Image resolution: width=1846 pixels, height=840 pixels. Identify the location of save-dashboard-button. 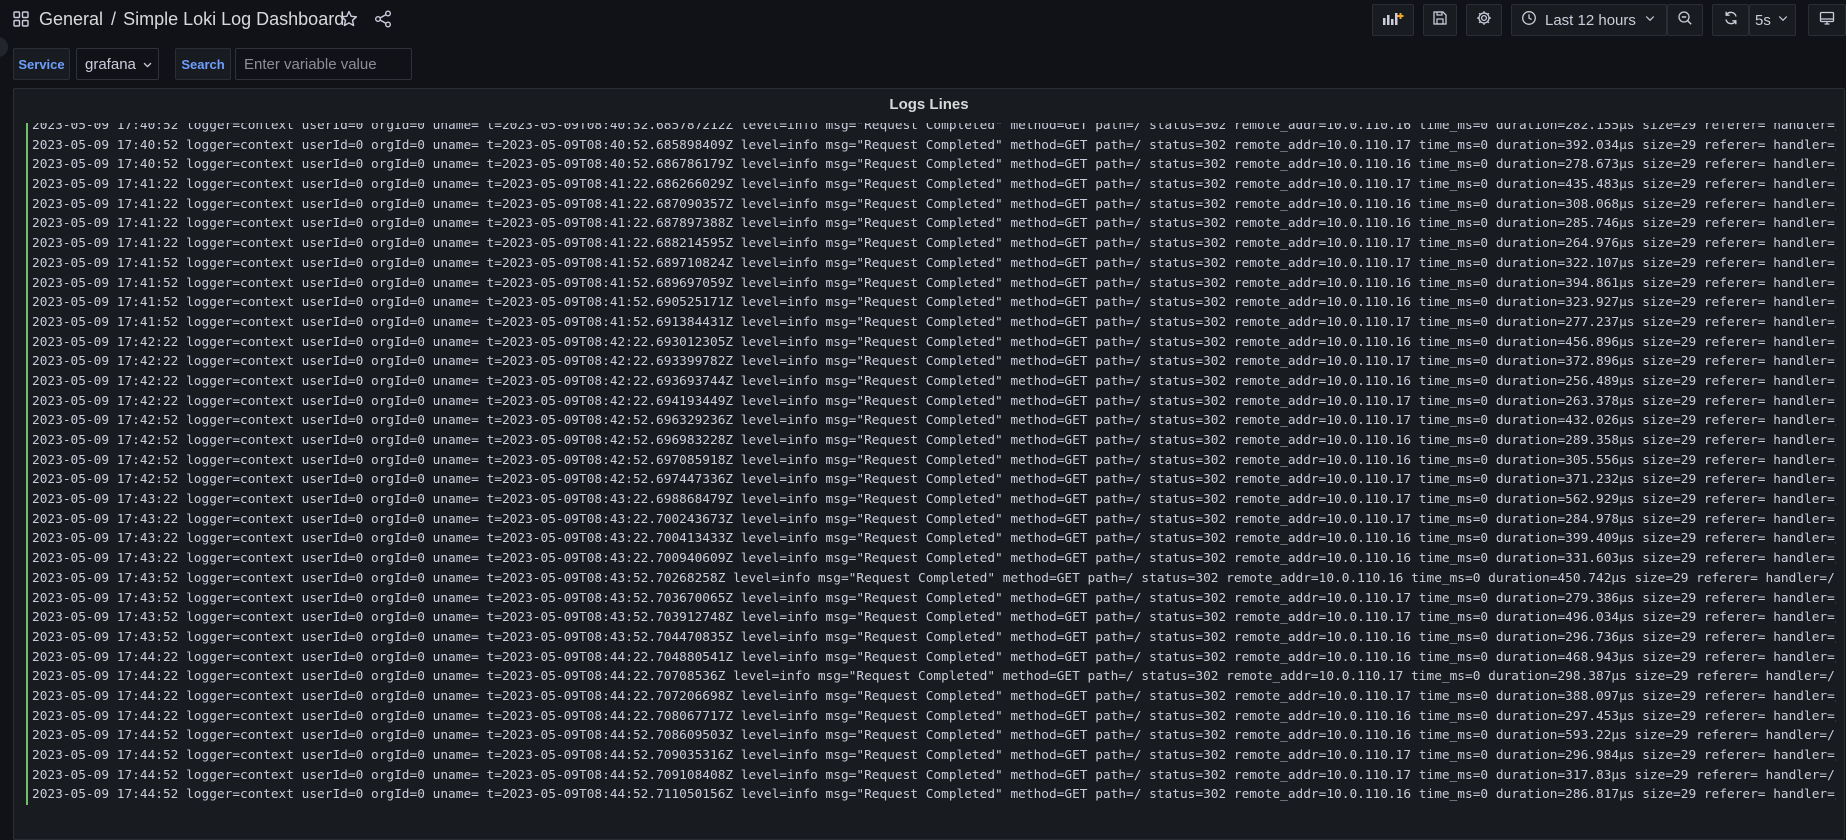
(1440, 20).